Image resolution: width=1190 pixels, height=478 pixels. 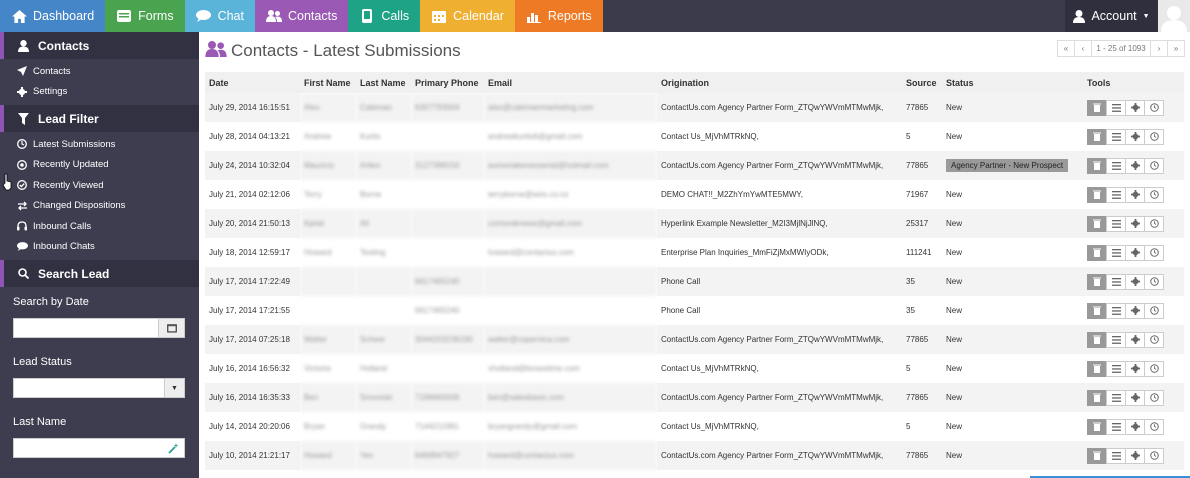 I want to click on calendar-button, so click(x=171, y=328).